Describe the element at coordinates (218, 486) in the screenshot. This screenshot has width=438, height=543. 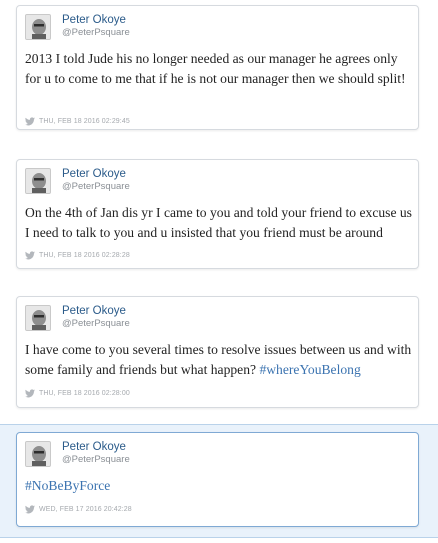
I see `tweet-text: #NoBeByForce` at that location.